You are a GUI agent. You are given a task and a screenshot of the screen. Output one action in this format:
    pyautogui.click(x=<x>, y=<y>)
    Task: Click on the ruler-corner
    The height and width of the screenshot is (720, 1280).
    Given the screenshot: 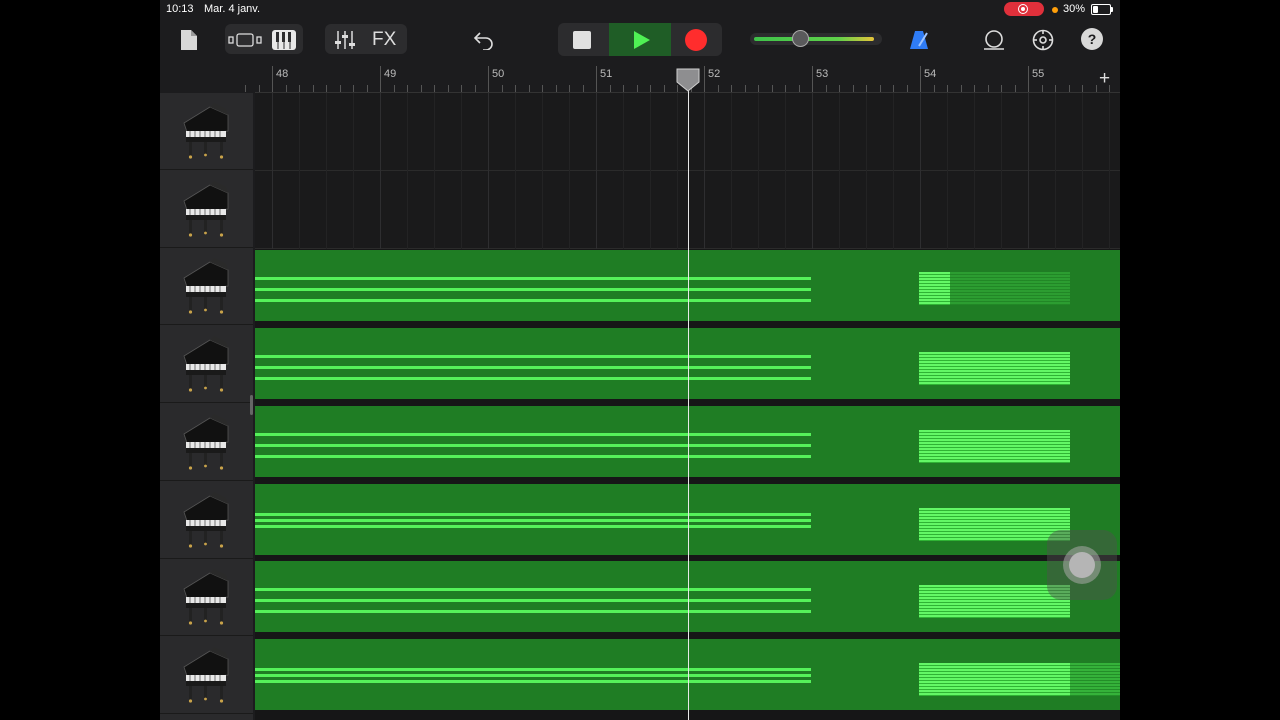 What is the action you would take?
    pyautogui.click(x=207, y=79)
    